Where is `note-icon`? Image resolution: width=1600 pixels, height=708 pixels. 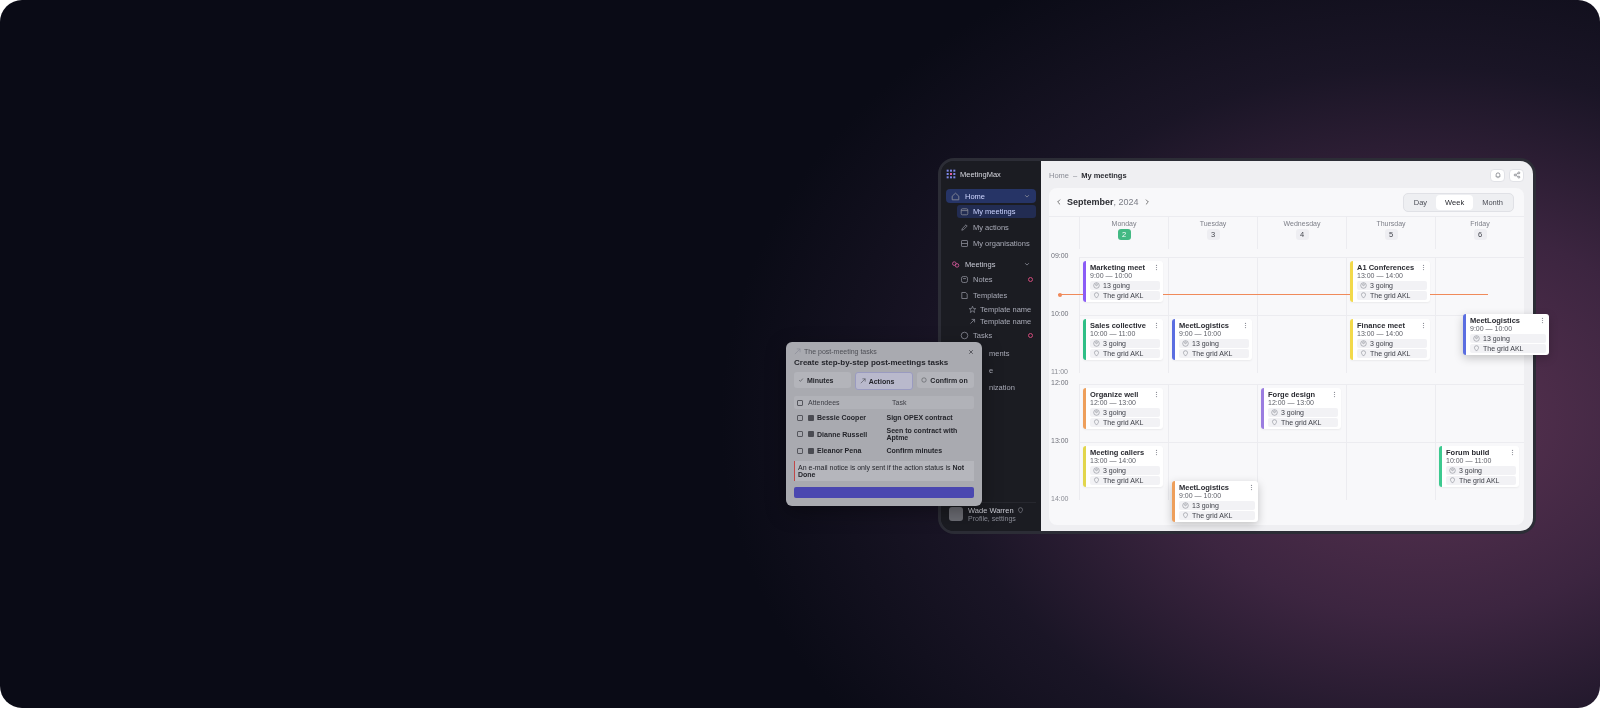
note-icon is located at coordinates (964, 279).